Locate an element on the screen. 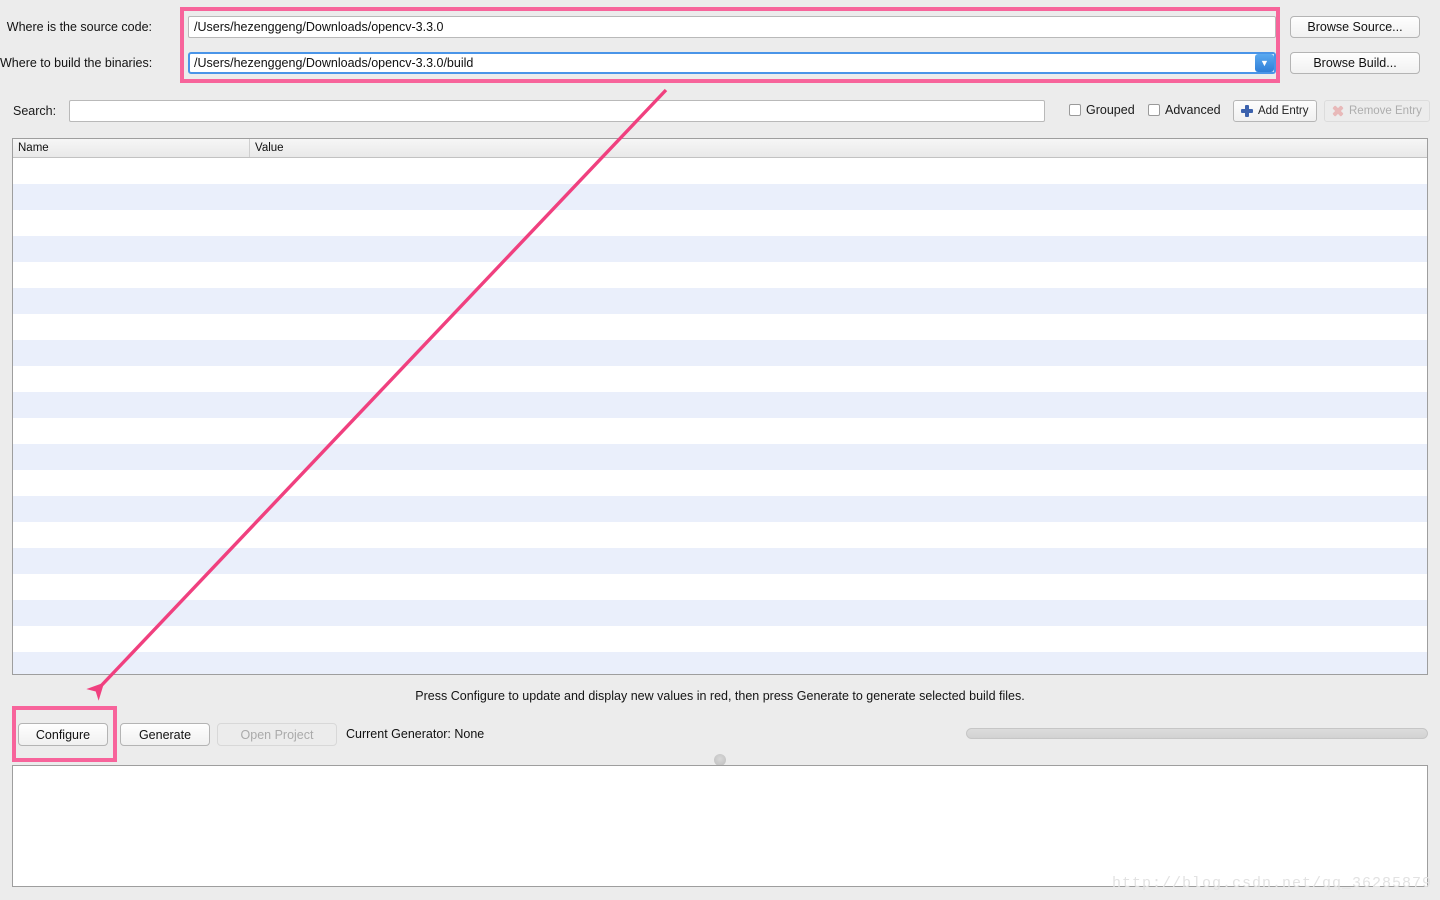 This screenshot has width=1440, height=900. x-icon is located at coordinates (1338, 111).